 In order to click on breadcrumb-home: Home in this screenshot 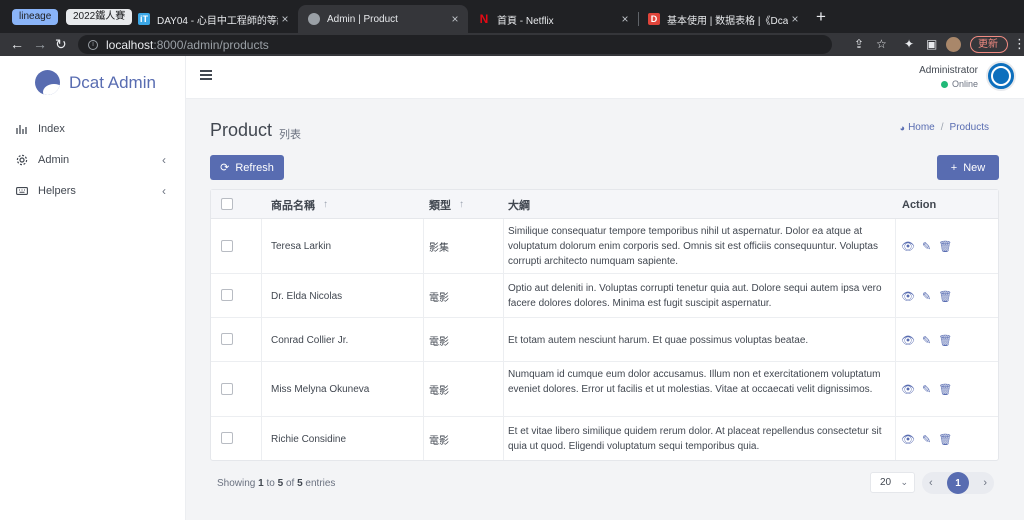, I will do `click(921, 127)`.